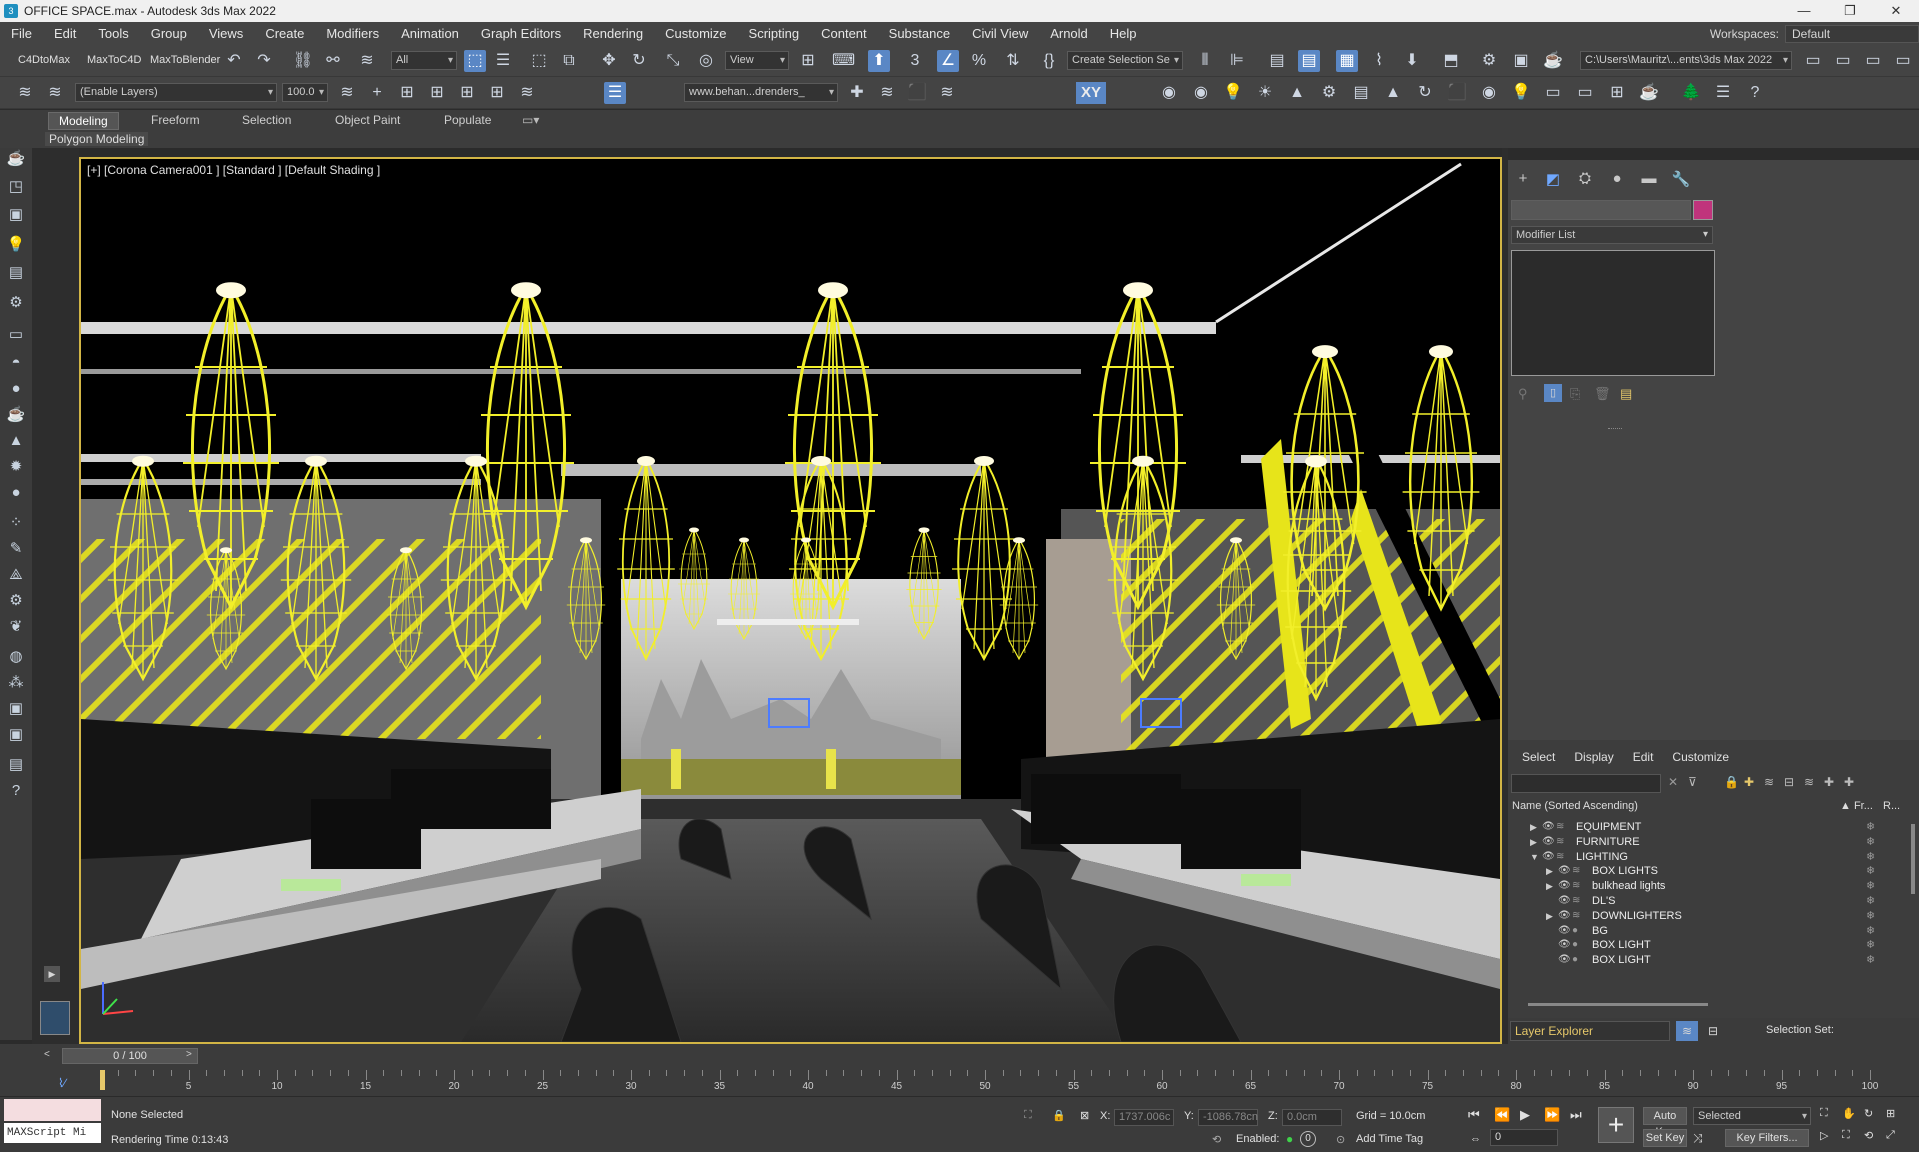  Describe the element at coordinates (1665, 1122) in the screenshot. I see `auto-key-button: Auto Key` at that location.